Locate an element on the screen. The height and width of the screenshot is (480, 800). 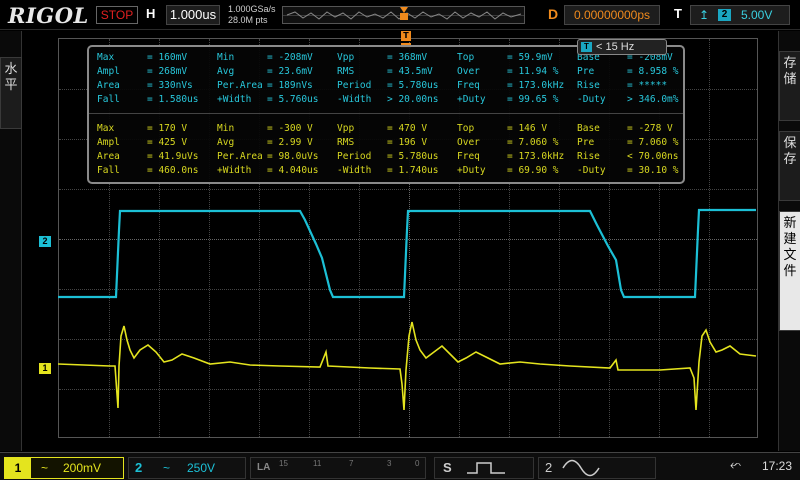
measurement-value: = 170 V is located at coordinates (167, 128).